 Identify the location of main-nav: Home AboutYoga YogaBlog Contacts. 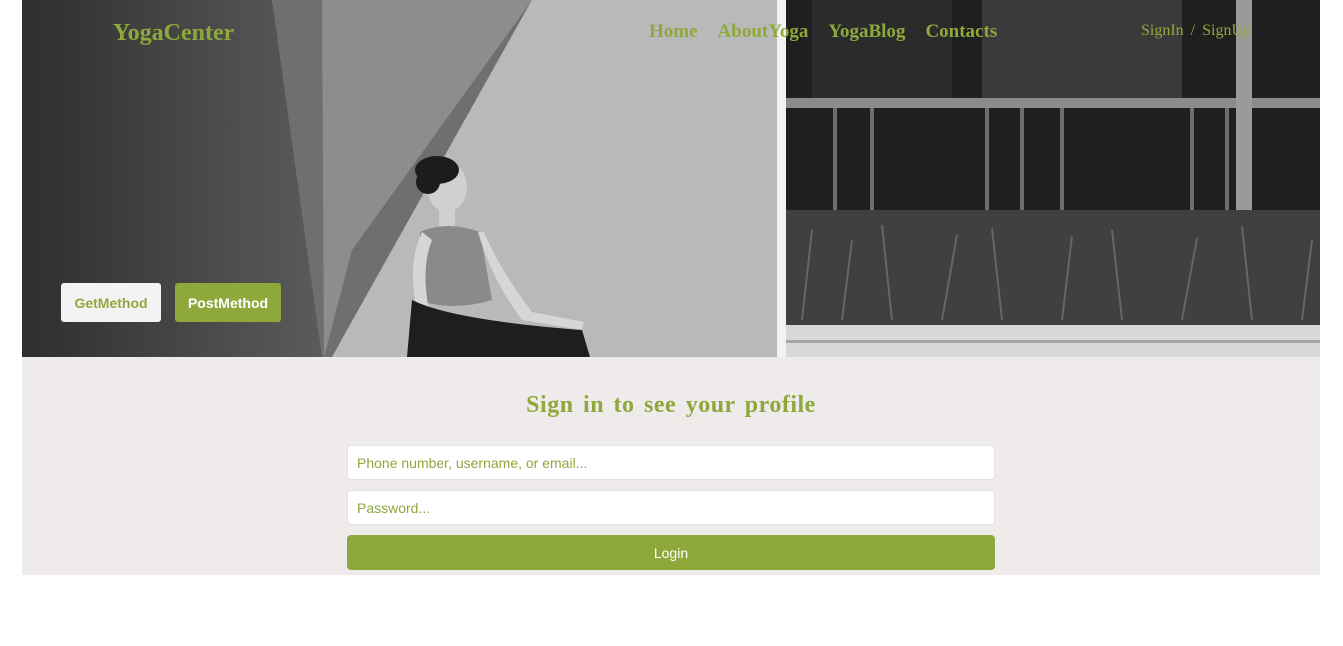
(823, 32).